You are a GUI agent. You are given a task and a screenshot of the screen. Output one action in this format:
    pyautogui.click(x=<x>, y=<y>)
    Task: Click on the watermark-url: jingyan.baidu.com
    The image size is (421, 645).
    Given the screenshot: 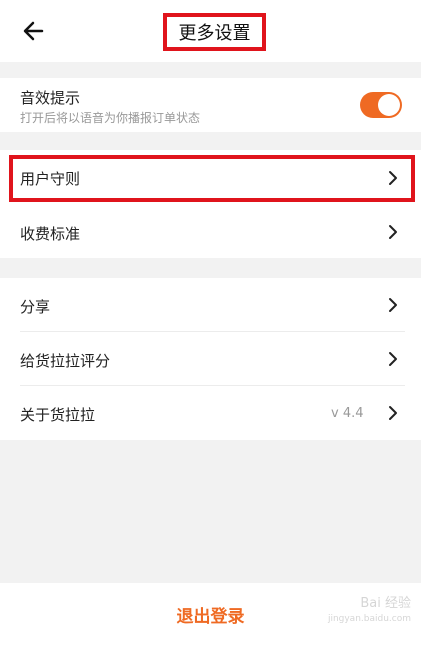 What is the action you would take?
    pyautogui.click(x=369, y=619)
    